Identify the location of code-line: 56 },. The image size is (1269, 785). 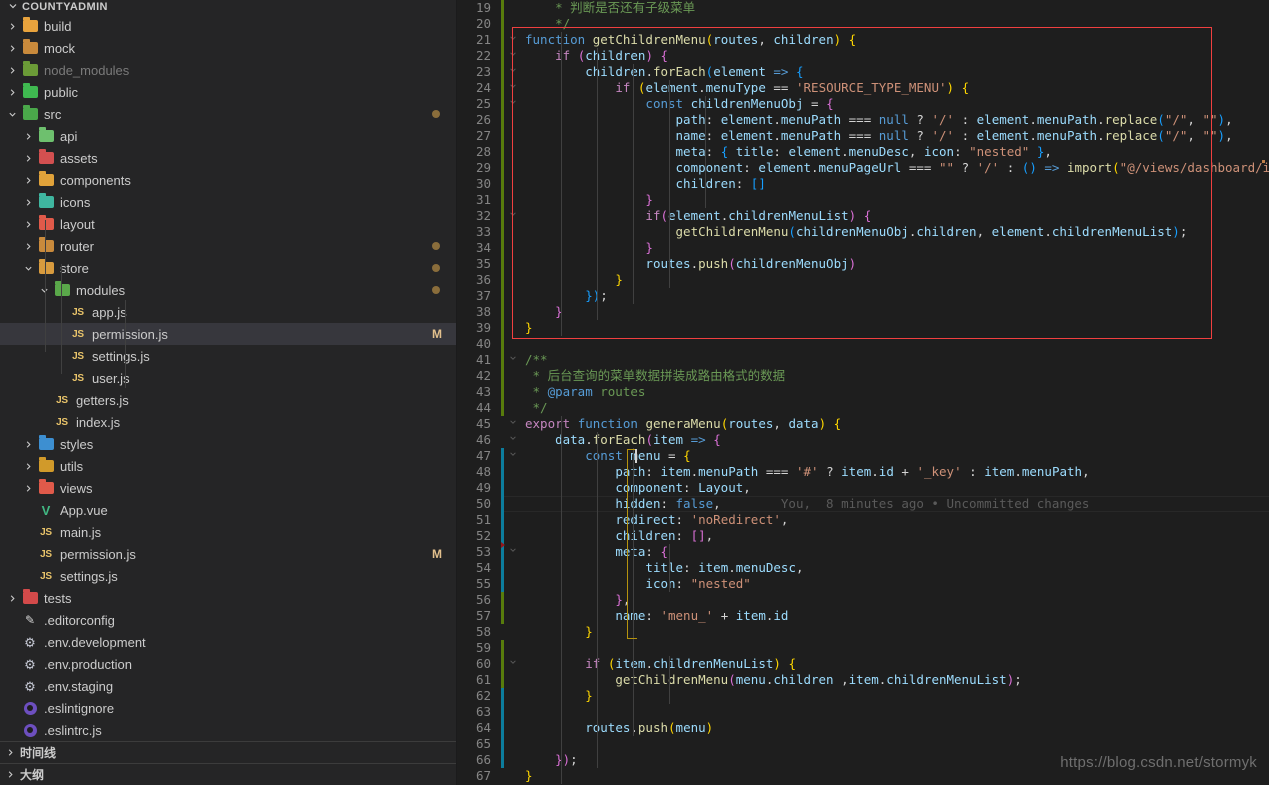
(863, 600).